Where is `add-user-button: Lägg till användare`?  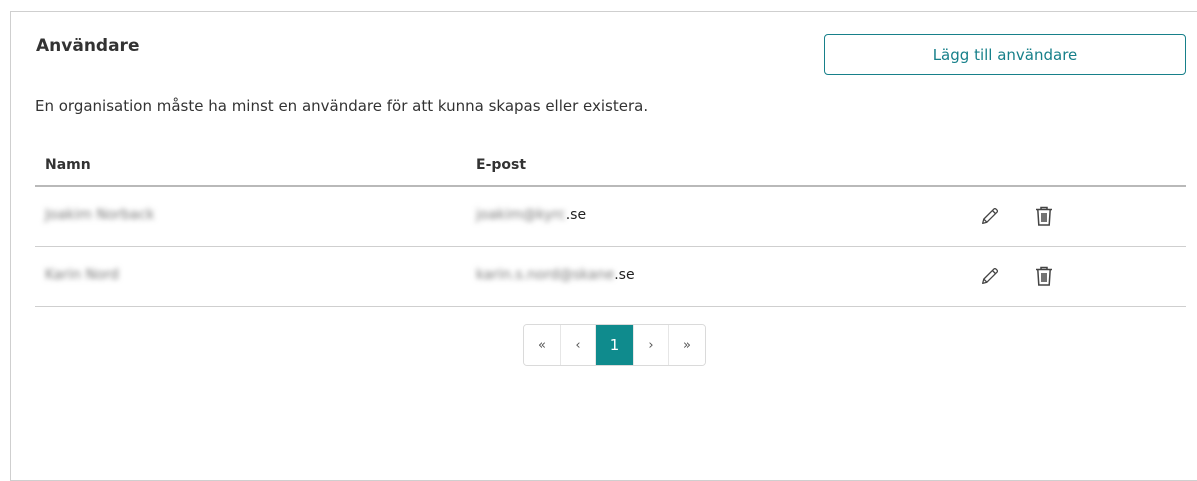
add-user-button: Lägg till användare is located at coordinates (1005, 54).